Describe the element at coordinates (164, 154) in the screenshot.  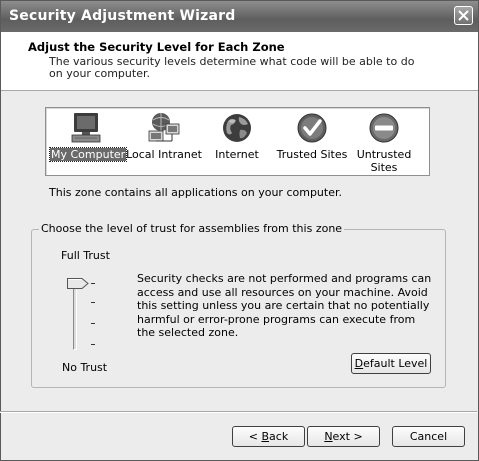
I see `zone-label: Local Intranet` at that location.